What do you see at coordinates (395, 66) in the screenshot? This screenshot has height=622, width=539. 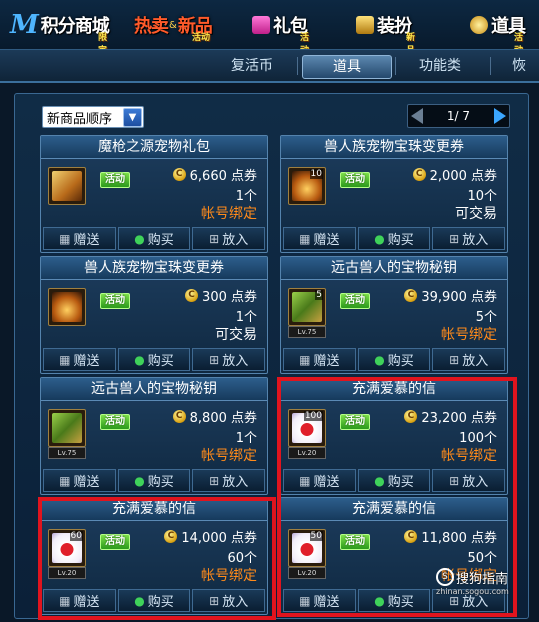 I see `tab-divider` at bounding box center [395, 66].